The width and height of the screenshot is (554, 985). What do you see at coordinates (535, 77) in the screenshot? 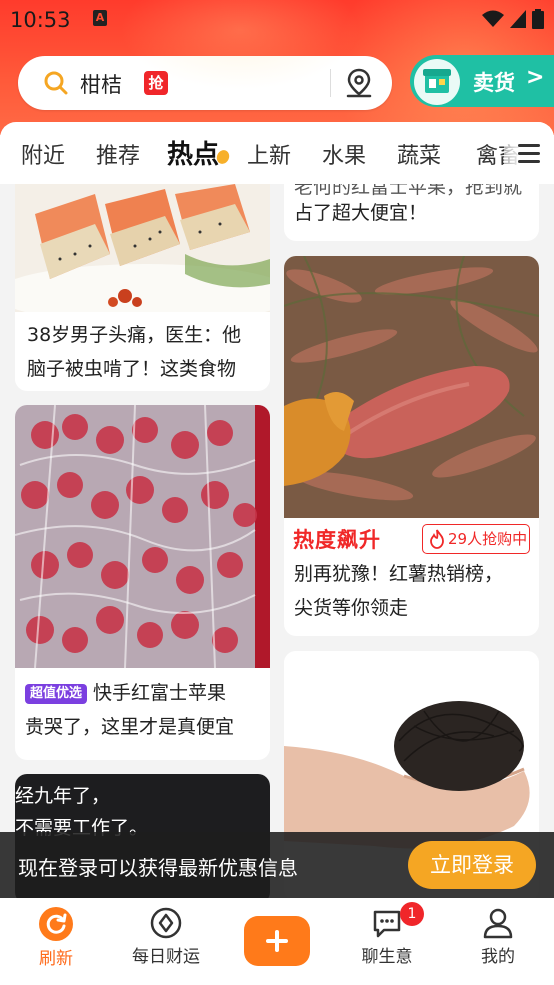
I see `chevron-right-icon: >` at bounding box center [535, 77].